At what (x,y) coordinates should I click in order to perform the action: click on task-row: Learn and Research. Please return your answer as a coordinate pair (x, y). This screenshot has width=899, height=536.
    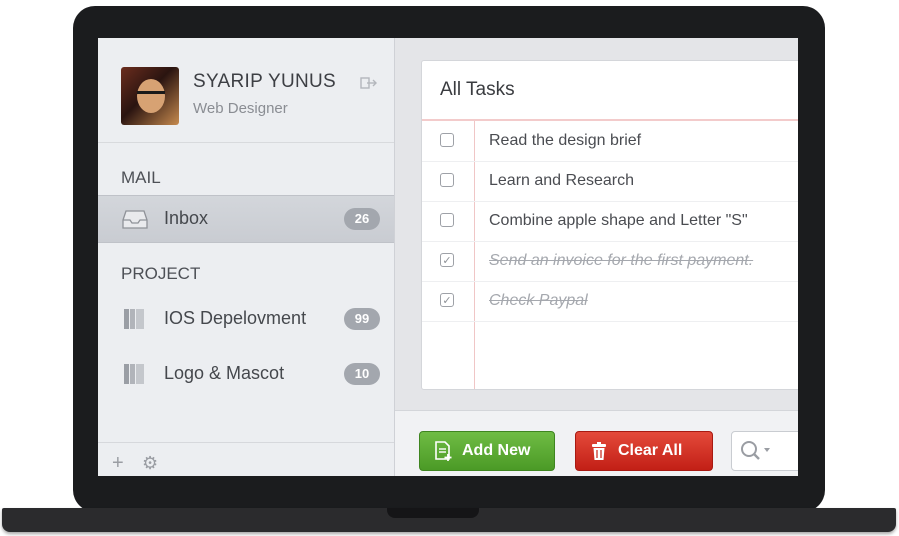
    Looking at the image, I should click on (610, 181).